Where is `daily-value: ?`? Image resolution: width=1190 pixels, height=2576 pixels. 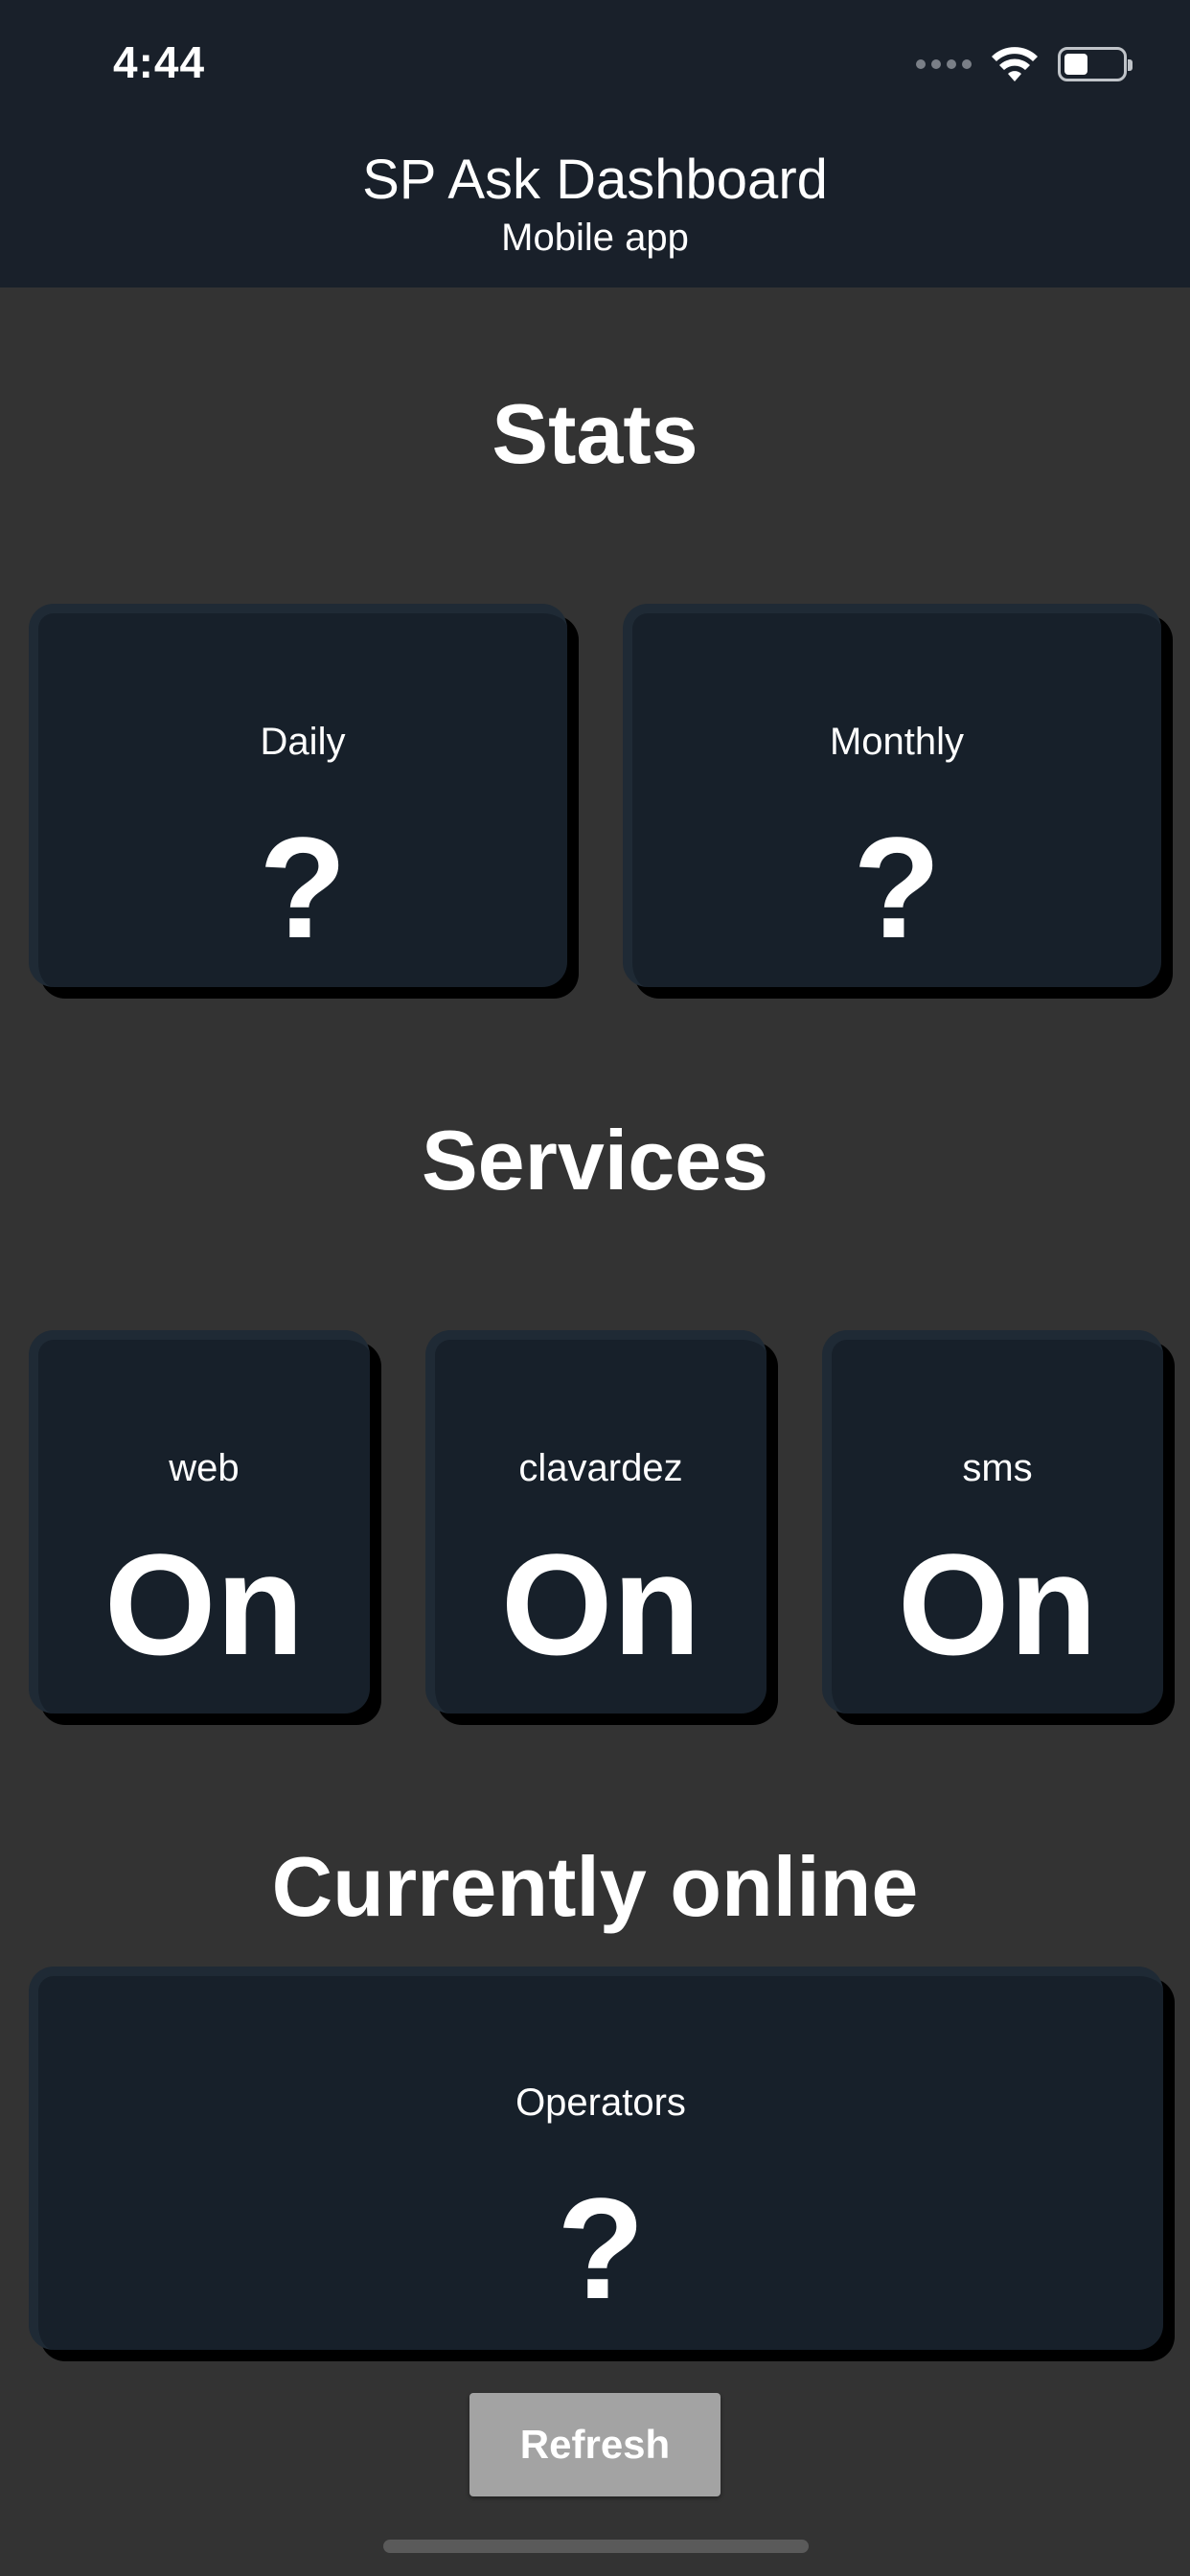
daily-value: ? is located at coordinates (303, 887).